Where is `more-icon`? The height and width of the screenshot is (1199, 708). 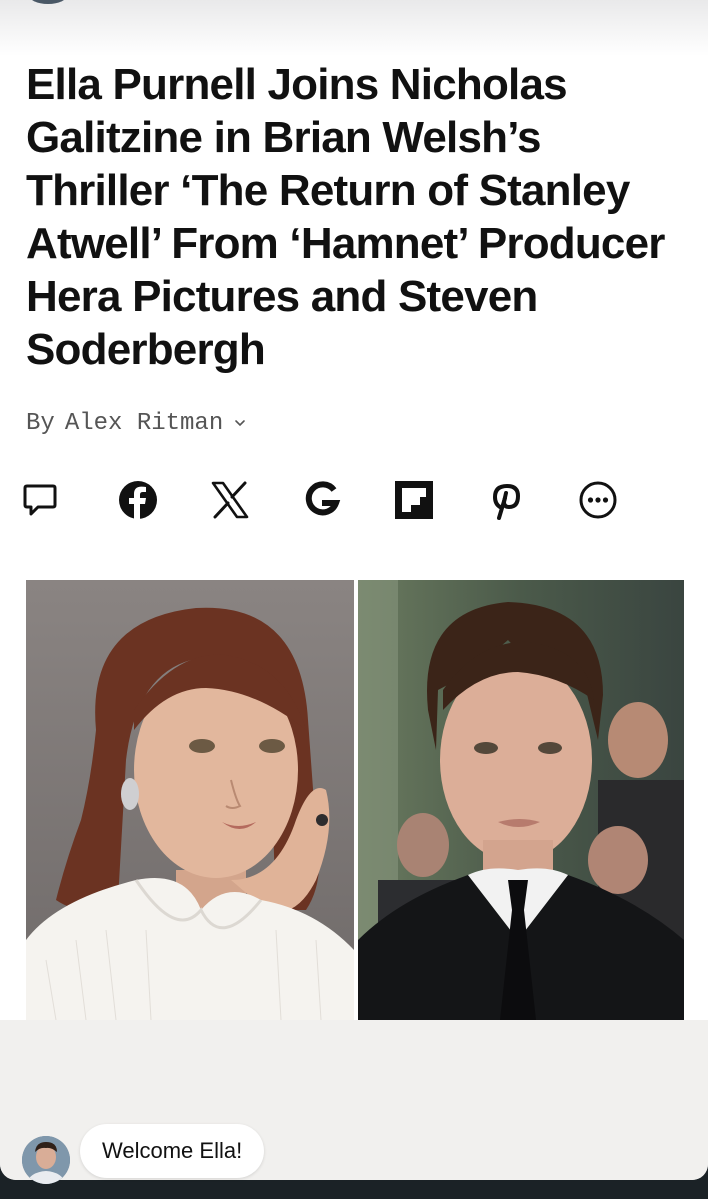 more-icon is located at coordinates (598, 500).